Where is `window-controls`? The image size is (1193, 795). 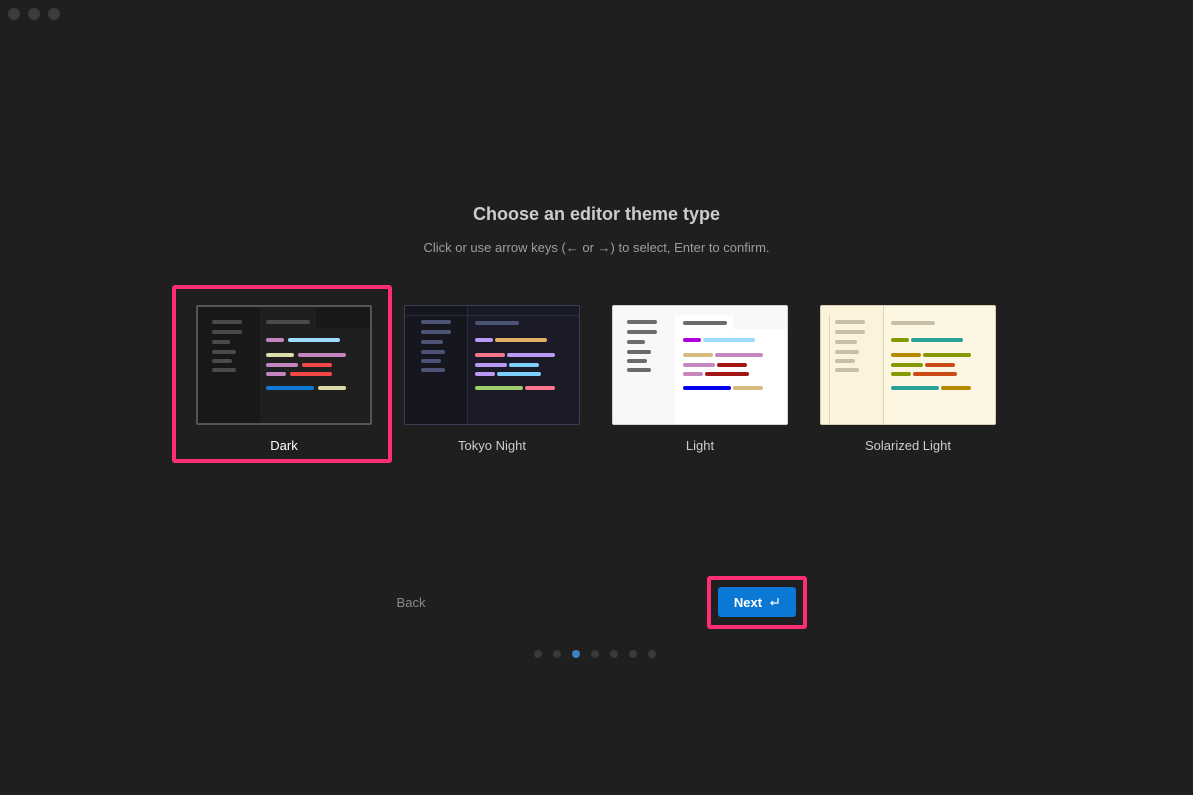 window-controls is located at coordinates (34, 14).